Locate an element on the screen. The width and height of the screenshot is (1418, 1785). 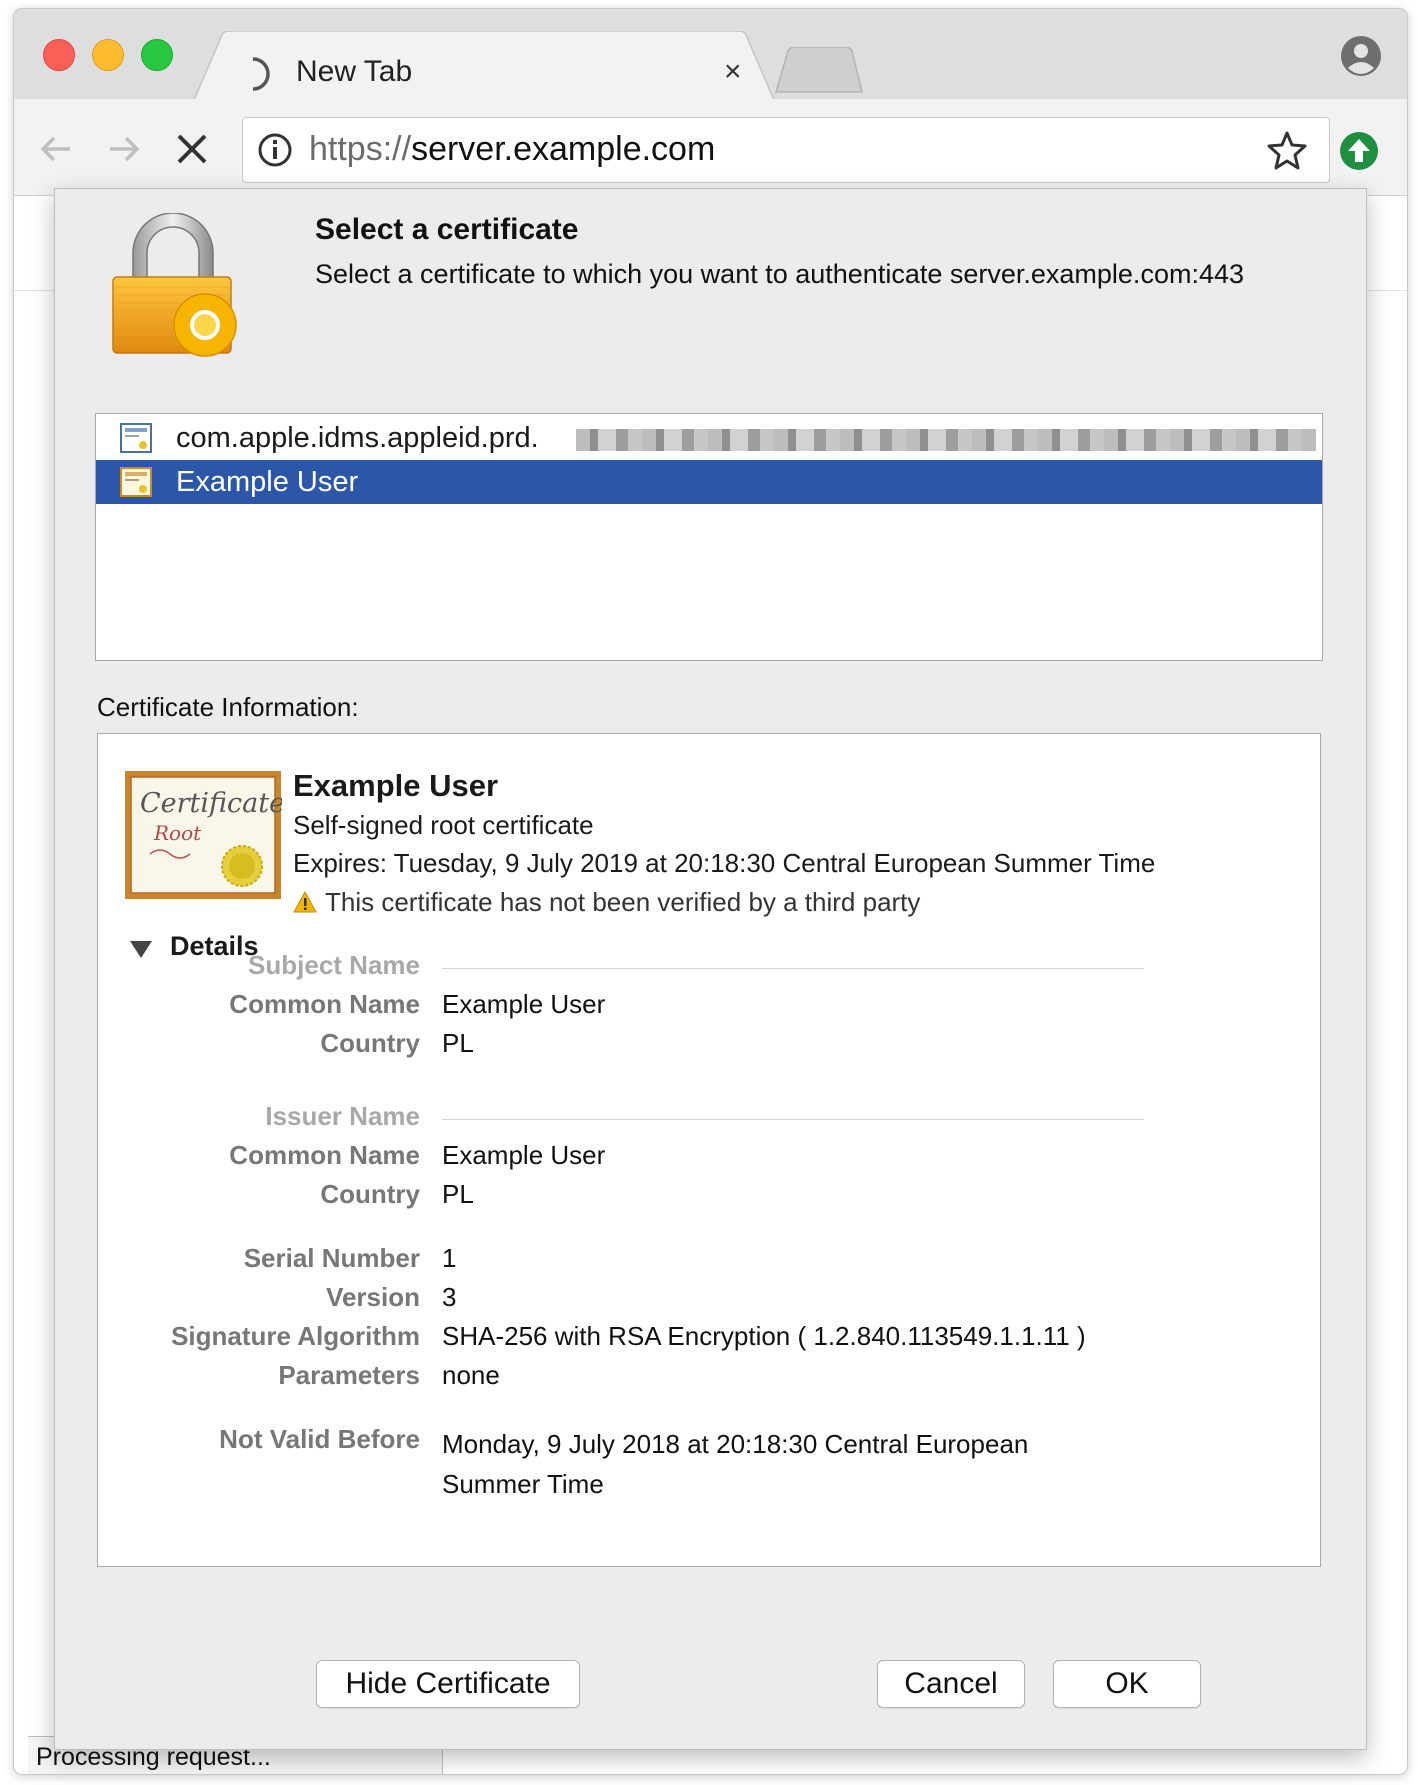
detail-key: Not Valid Before is located at coordinates (319, 1439).